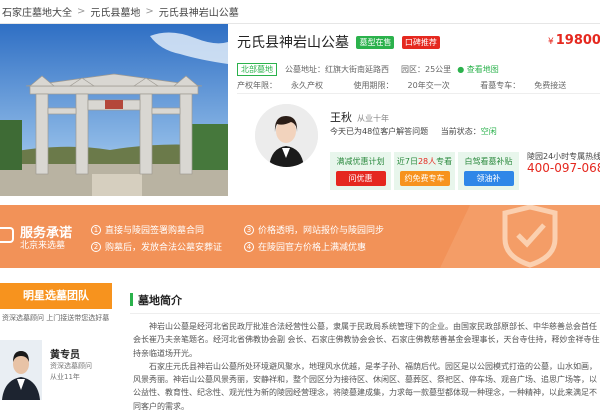  I want to click on promise-item: 2 购墓后，发放合法公墓安葬证, so click(156, 246).